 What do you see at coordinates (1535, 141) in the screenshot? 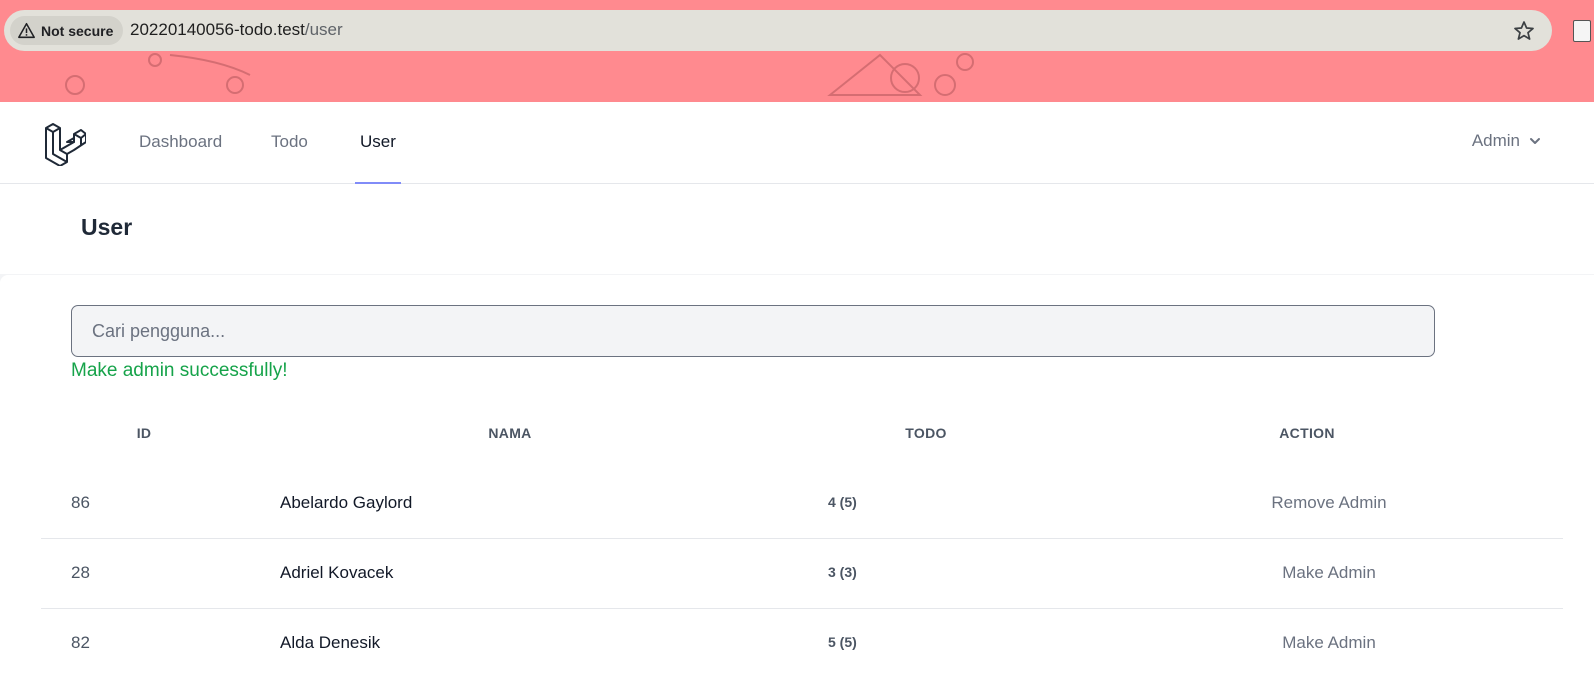
I see `chevron-down-icon` at bounding box center [1535, 141].